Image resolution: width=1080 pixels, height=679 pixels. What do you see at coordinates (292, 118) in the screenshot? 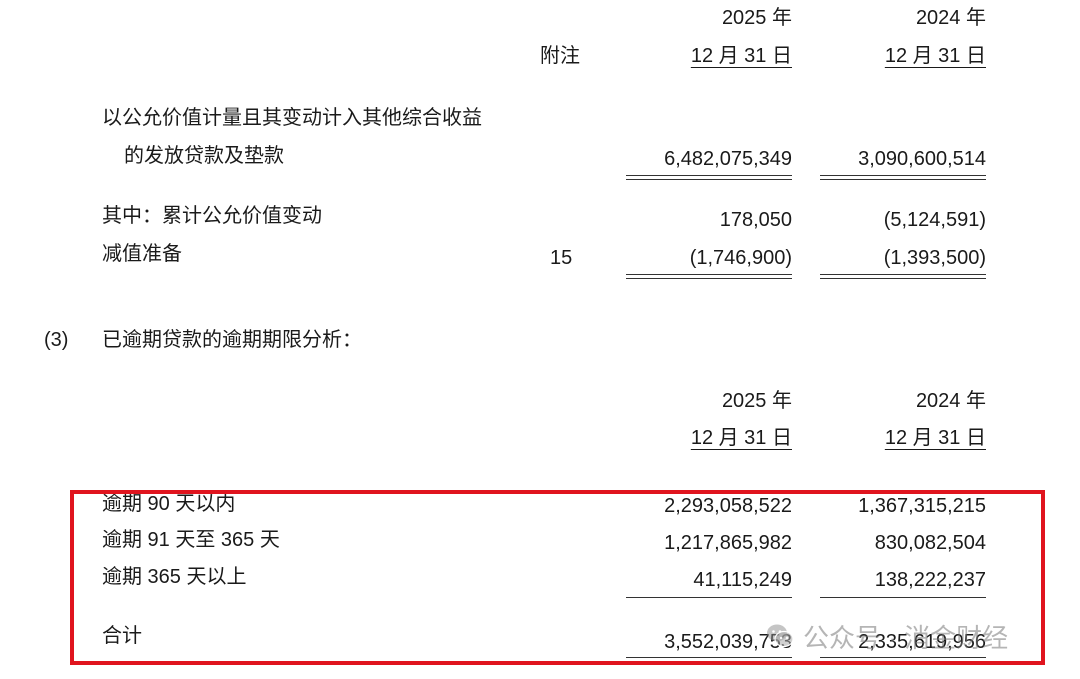
I see `t1-row1-label-line1: 以公允价值计量且其变动计入其他综合收益` at bounding box center [292, 118].